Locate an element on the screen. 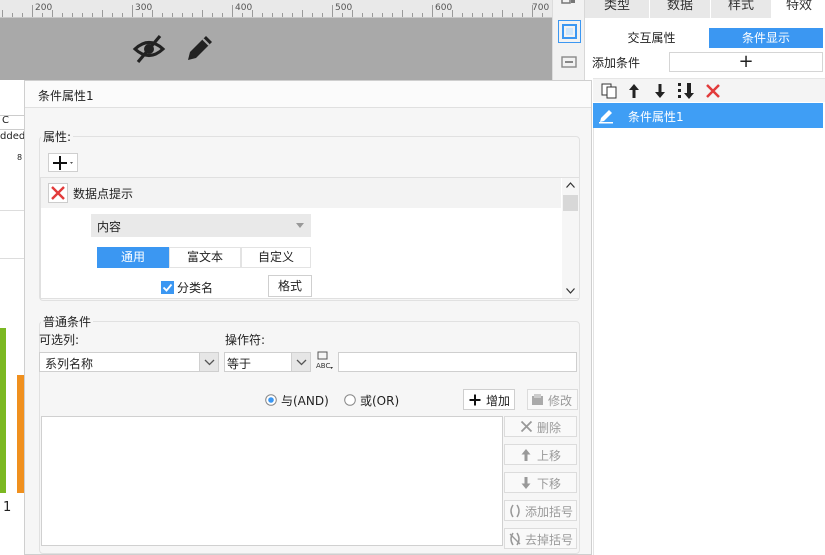 This screenshot has width=825, height=555. condition-value-input is located at coordinates (457, 362).